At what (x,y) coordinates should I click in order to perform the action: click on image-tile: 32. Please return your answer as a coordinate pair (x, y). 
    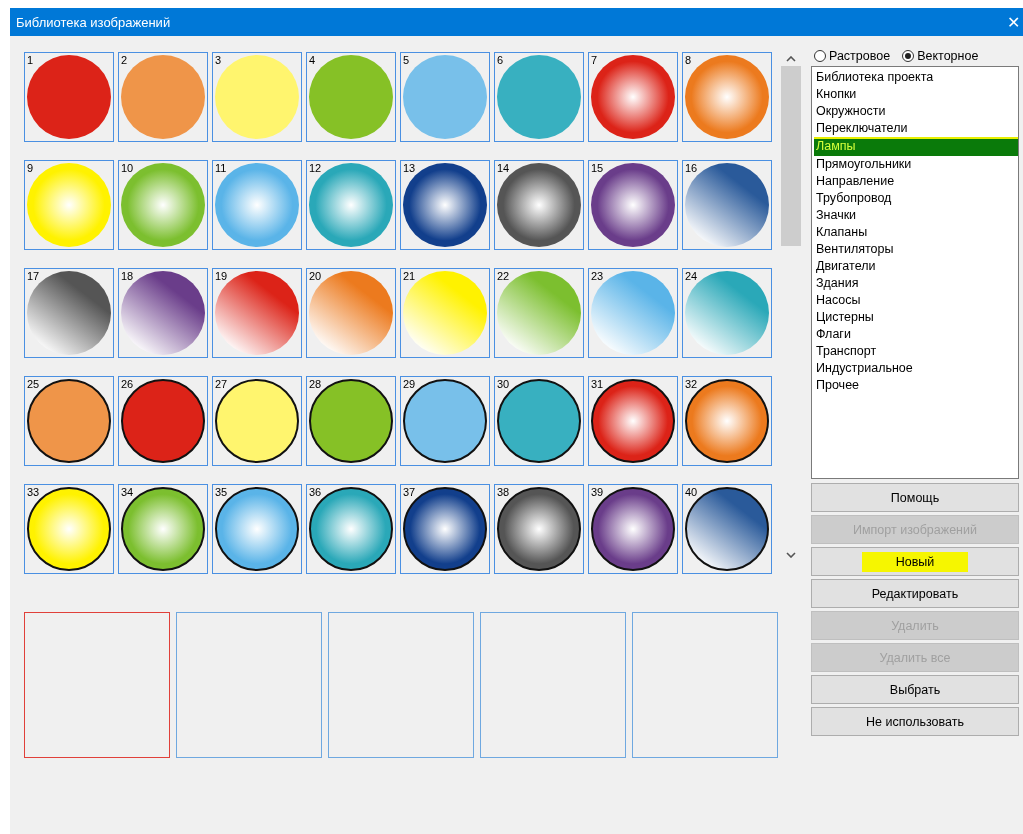
    Looking at the image, I should click on (727, 421).